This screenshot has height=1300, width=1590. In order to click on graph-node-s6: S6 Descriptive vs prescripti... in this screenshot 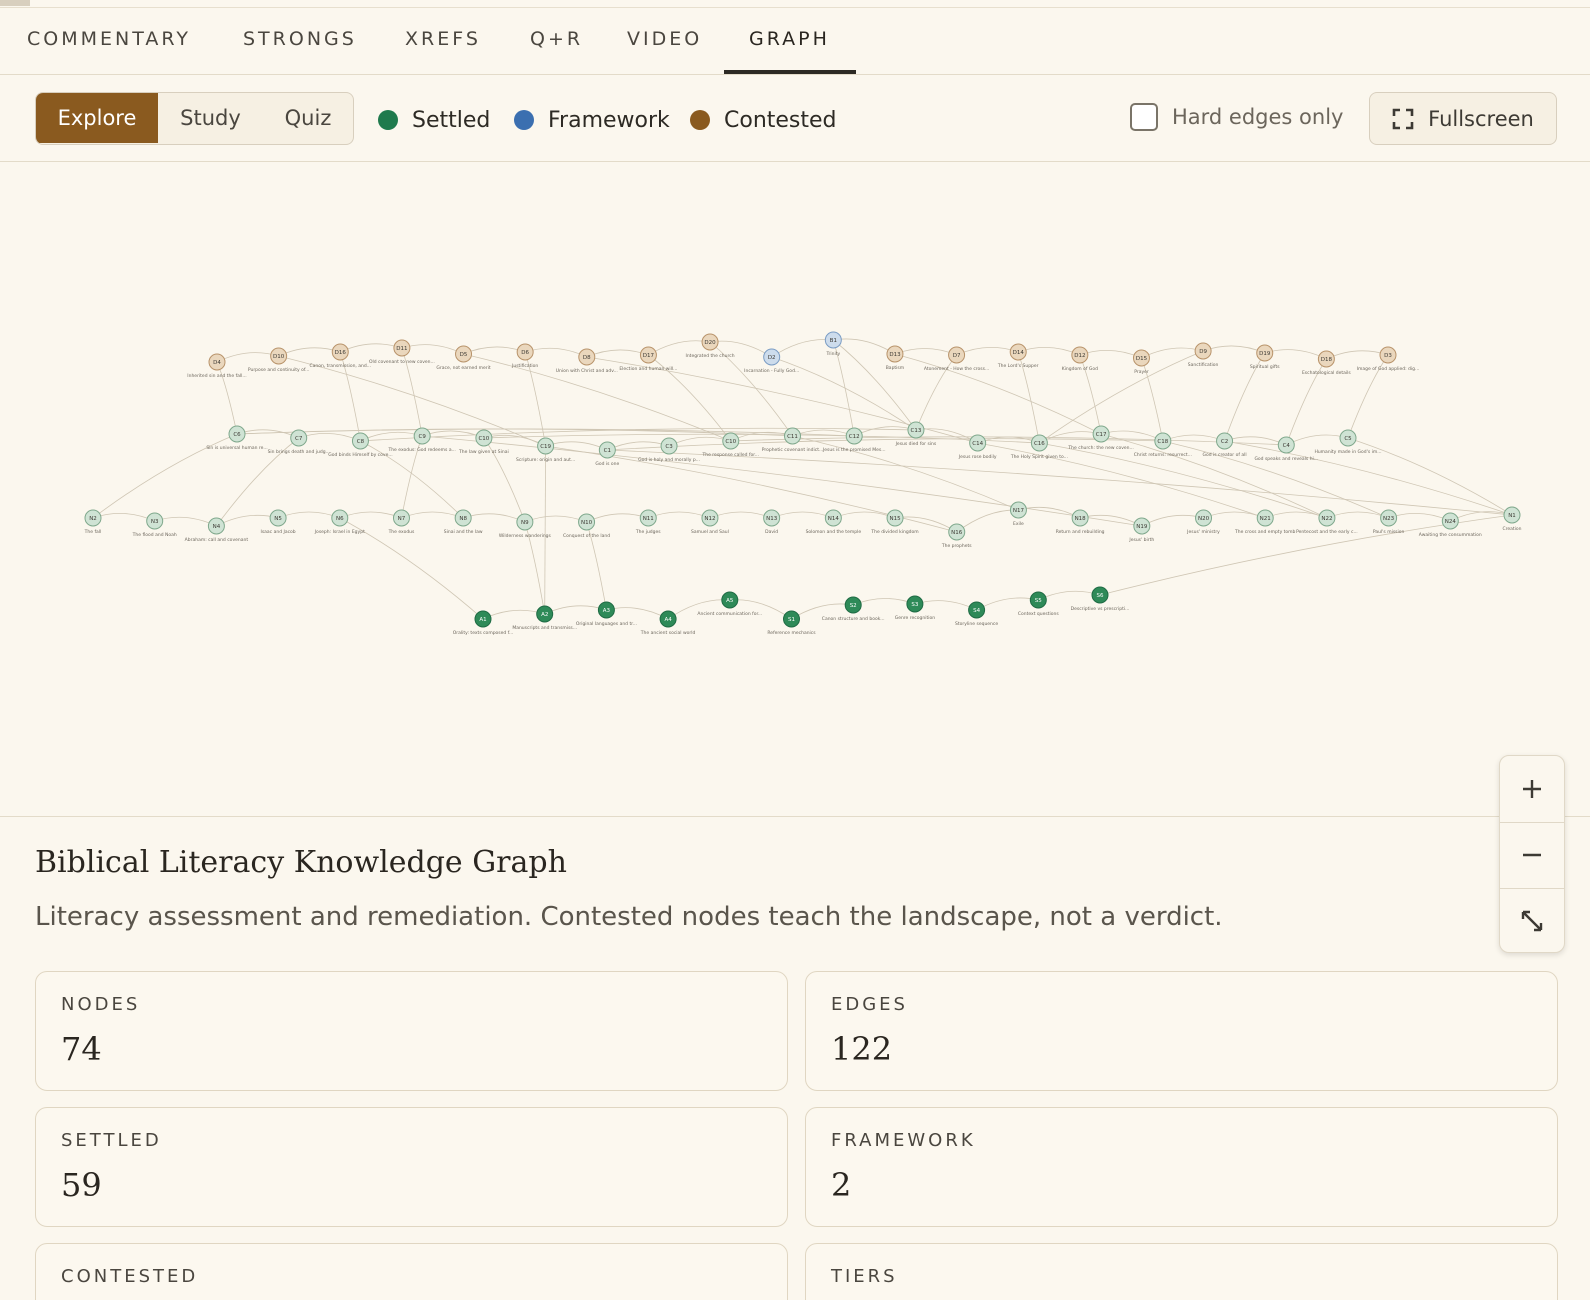, I will do `click(1100, 599)`.